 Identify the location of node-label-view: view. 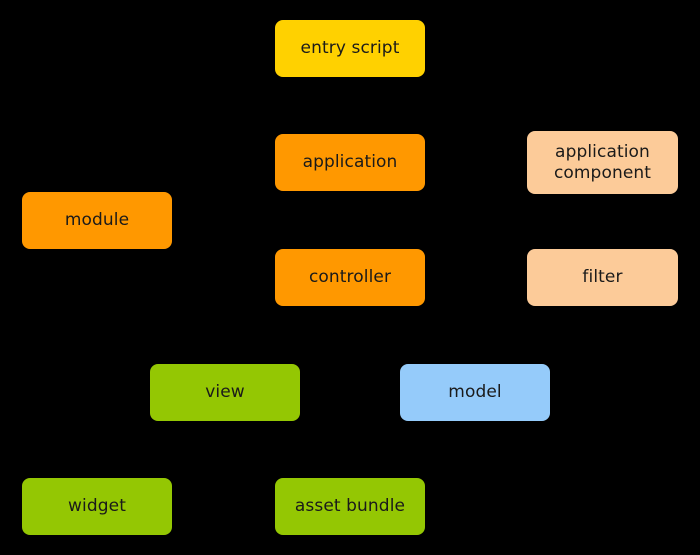
(225, 392).